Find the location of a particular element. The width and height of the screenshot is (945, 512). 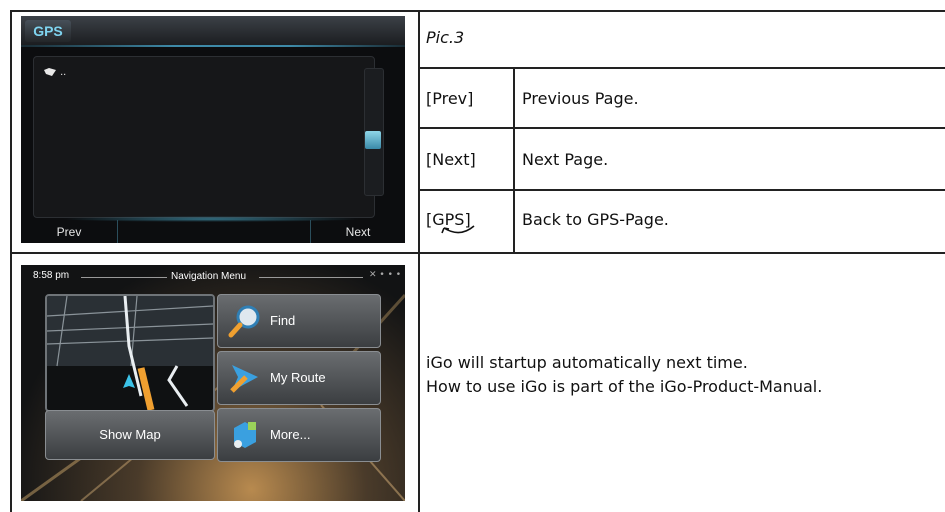

file-list-pane is located at coordinates (204, 137).